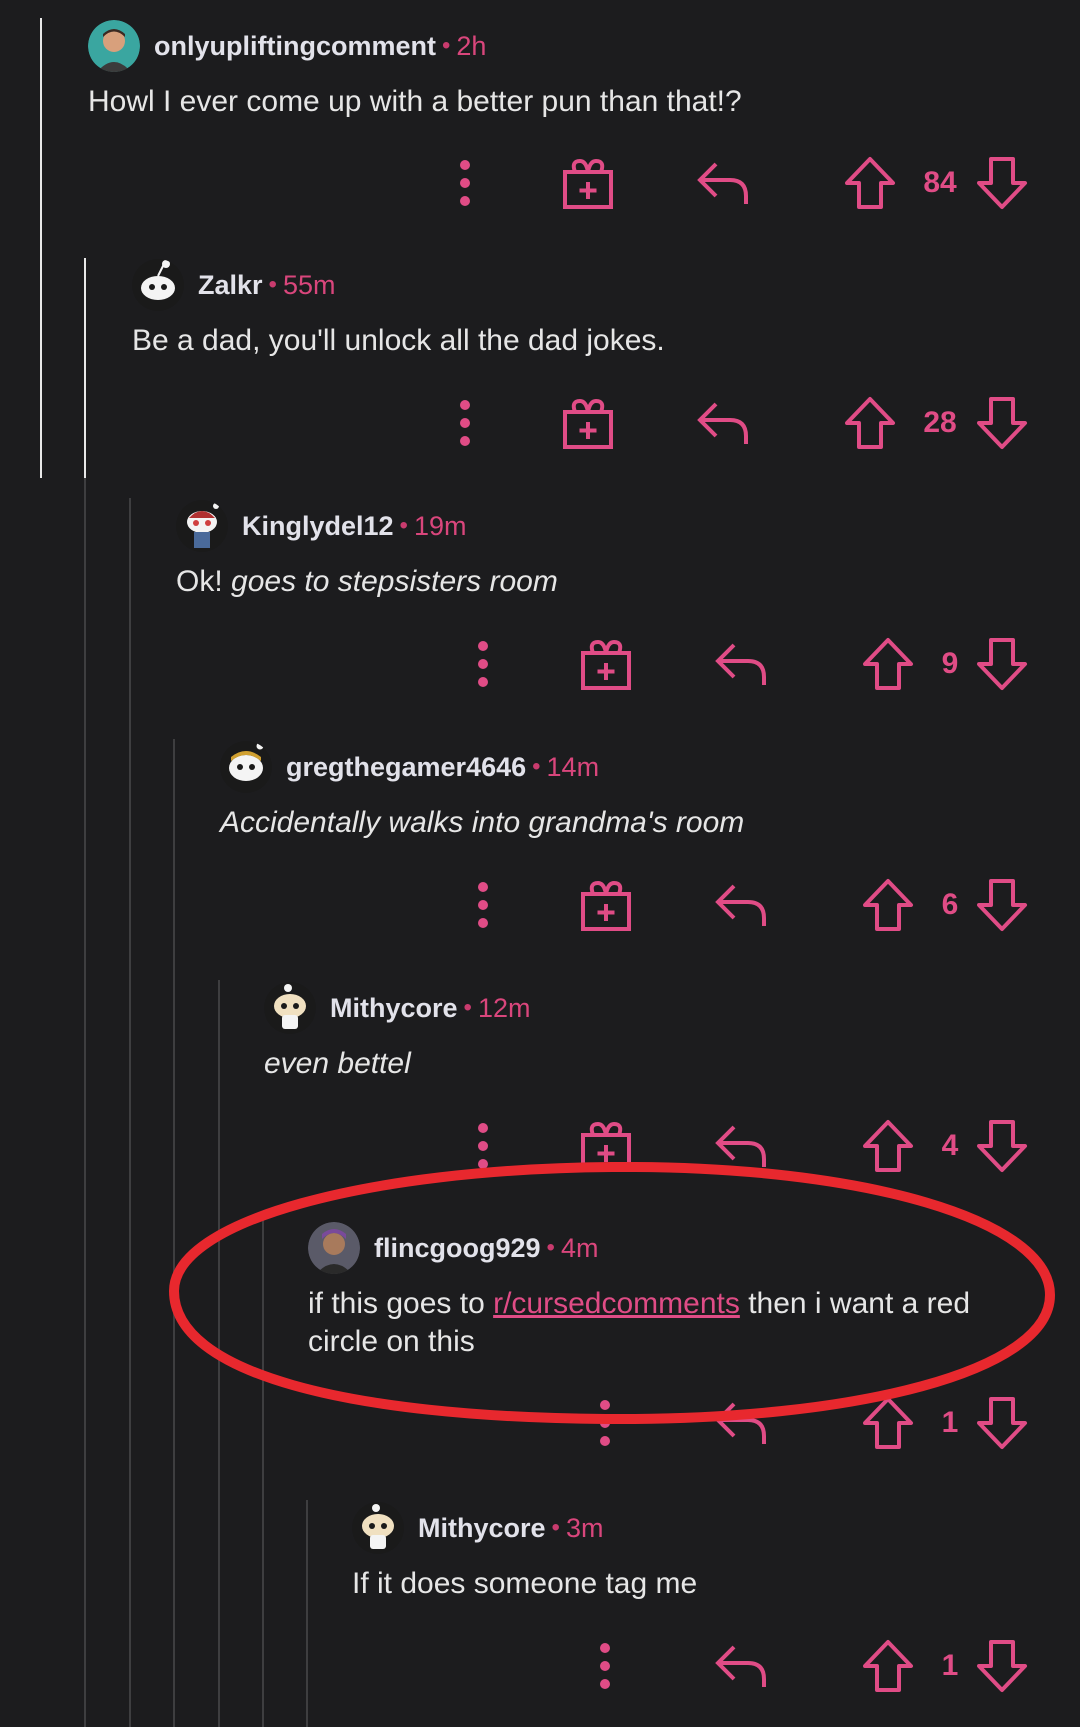 This screenshot has height=1727, width=1080. I want to click on vote-score: 1, so click(950, 1422).